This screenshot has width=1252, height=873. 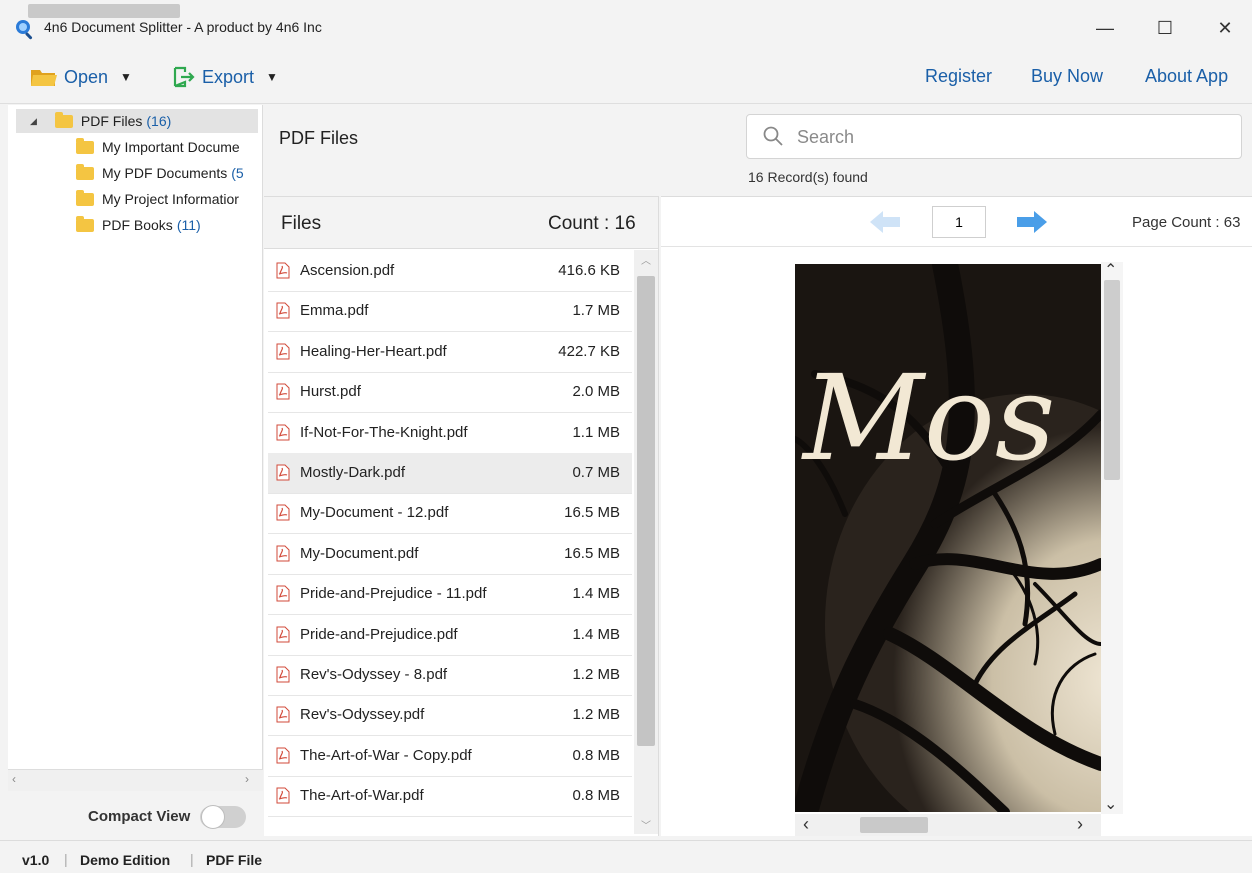 I want to click on file-name: Pride-and-Prejudice - 11.pdf, so click(x=393, y=594).